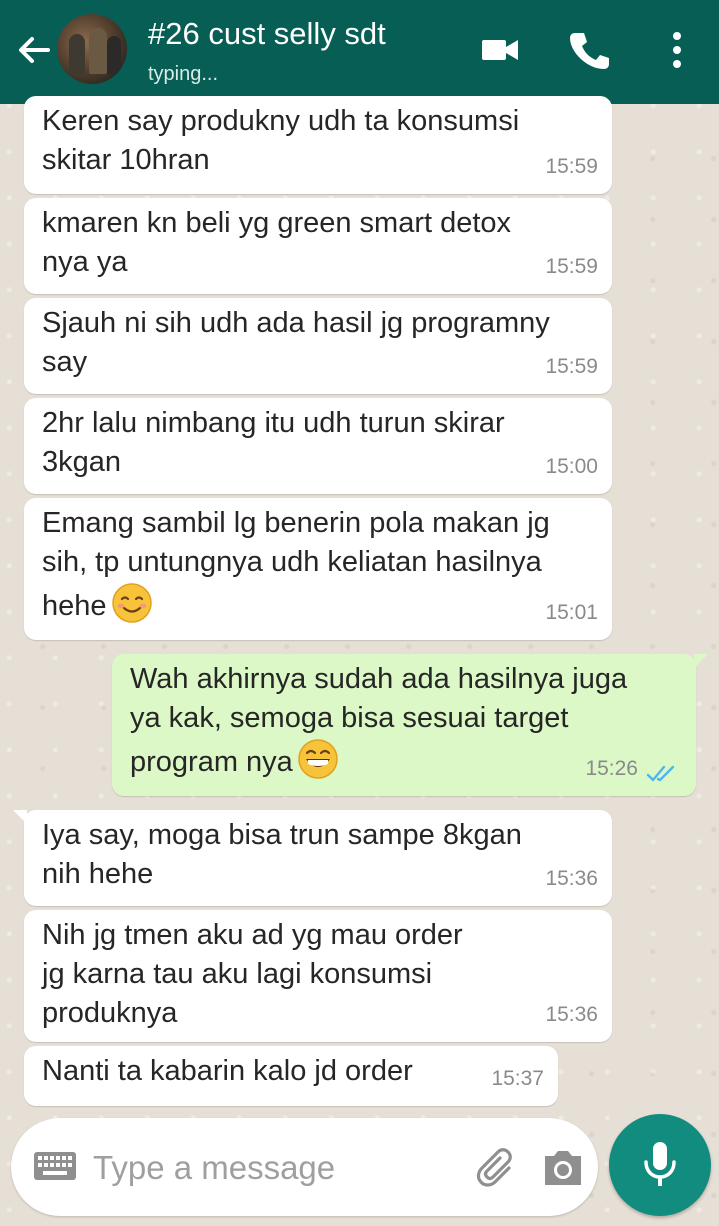 This screenshot has width=719, height=1226. Describe the element at coordinates (571, 612) in the screenshot. I see `message-time: 15:01` at that location.